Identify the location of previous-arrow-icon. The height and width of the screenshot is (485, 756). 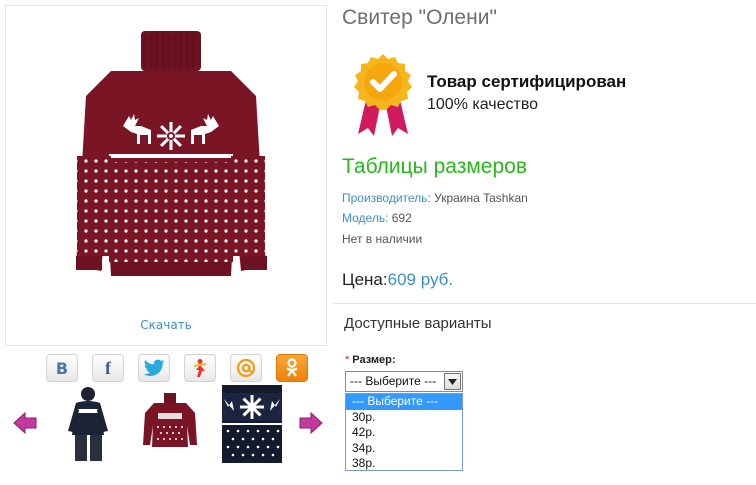
(25, 423).